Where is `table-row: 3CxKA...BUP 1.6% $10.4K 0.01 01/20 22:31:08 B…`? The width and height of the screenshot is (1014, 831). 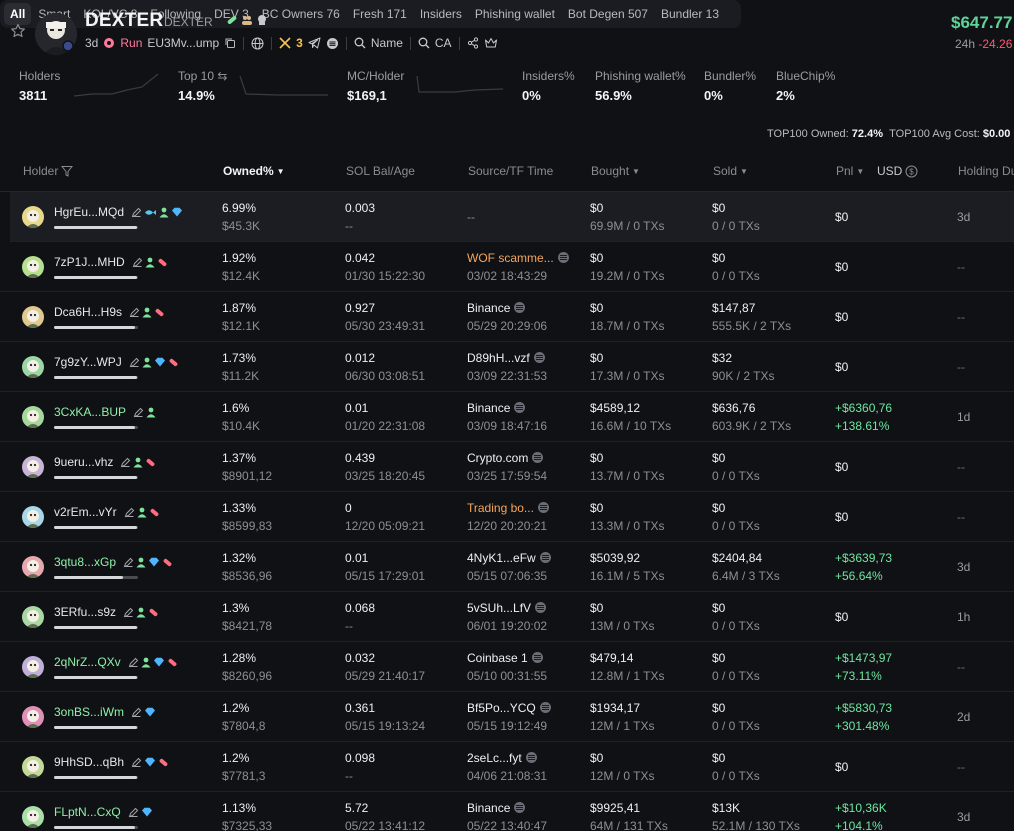
table-row: 3CxKA...BUP 1.6% $10.4K 0.01 01/20 22:31:08 B… is located at coordinates (507, 417).